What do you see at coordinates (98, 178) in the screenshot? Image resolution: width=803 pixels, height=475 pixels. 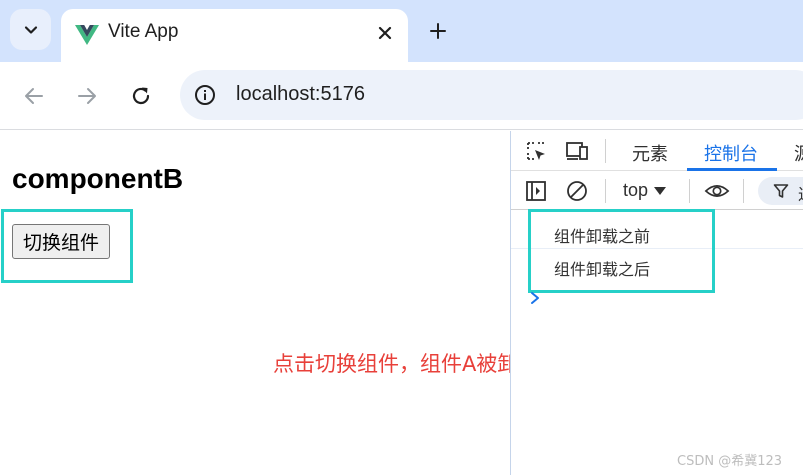 I see `page-title: componentB` at bounding box center [98, 178].